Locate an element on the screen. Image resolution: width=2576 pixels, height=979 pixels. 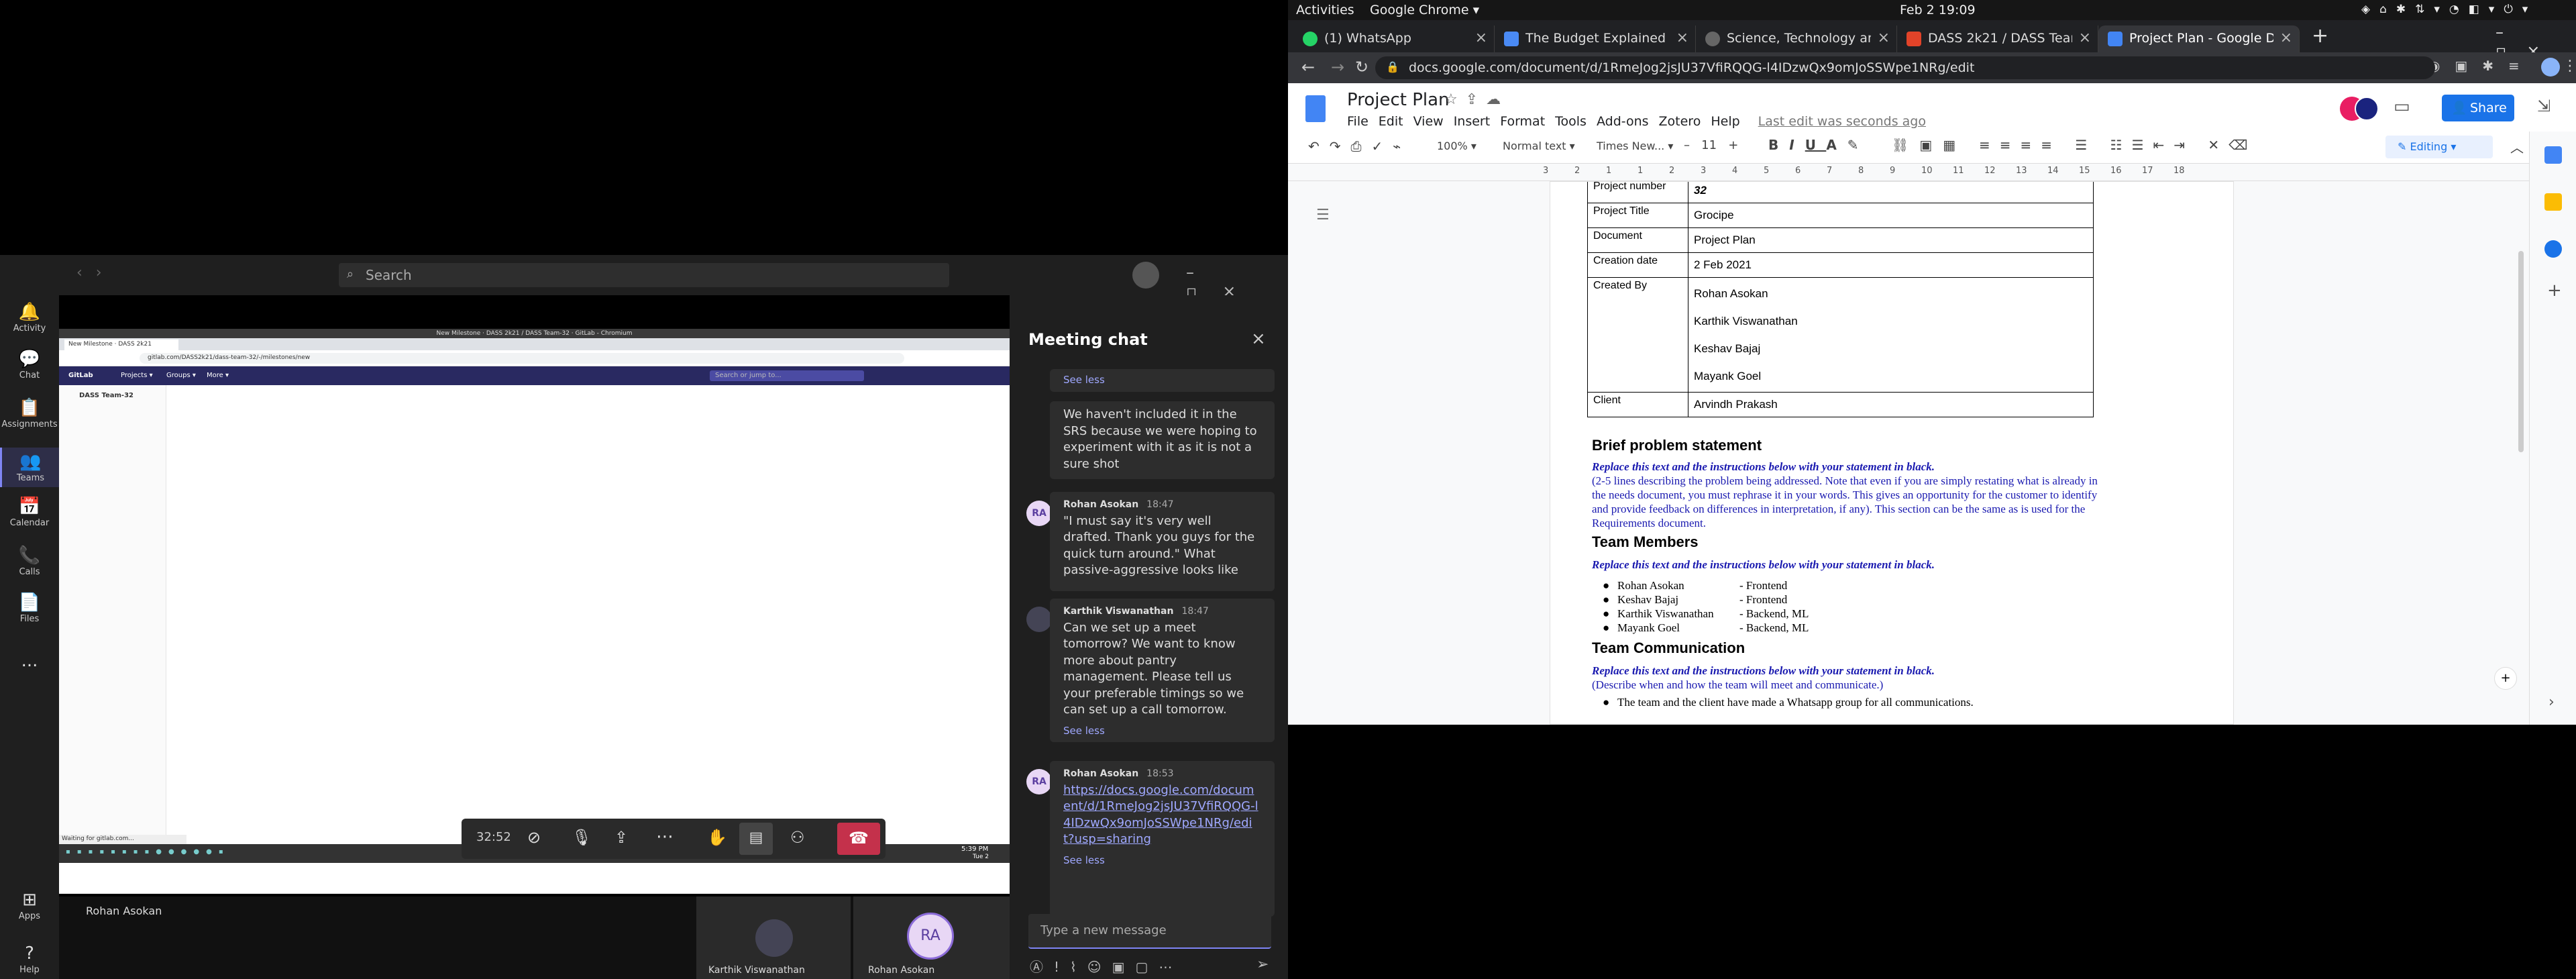
history-nav-icons: ‹› is located at coordinates (95, 272).